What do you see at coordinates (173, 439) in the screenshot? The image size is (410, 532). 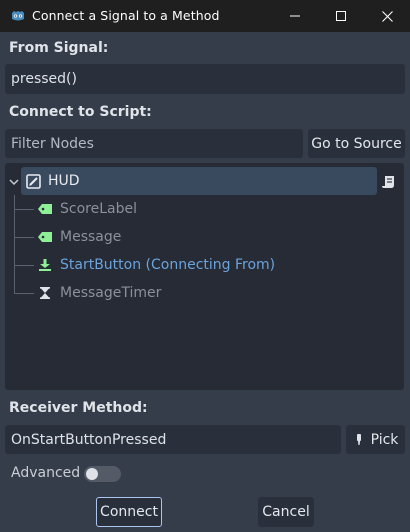 I see `receiver-method-input: OnStartButtonPressed` at bounding box center [173, 439].